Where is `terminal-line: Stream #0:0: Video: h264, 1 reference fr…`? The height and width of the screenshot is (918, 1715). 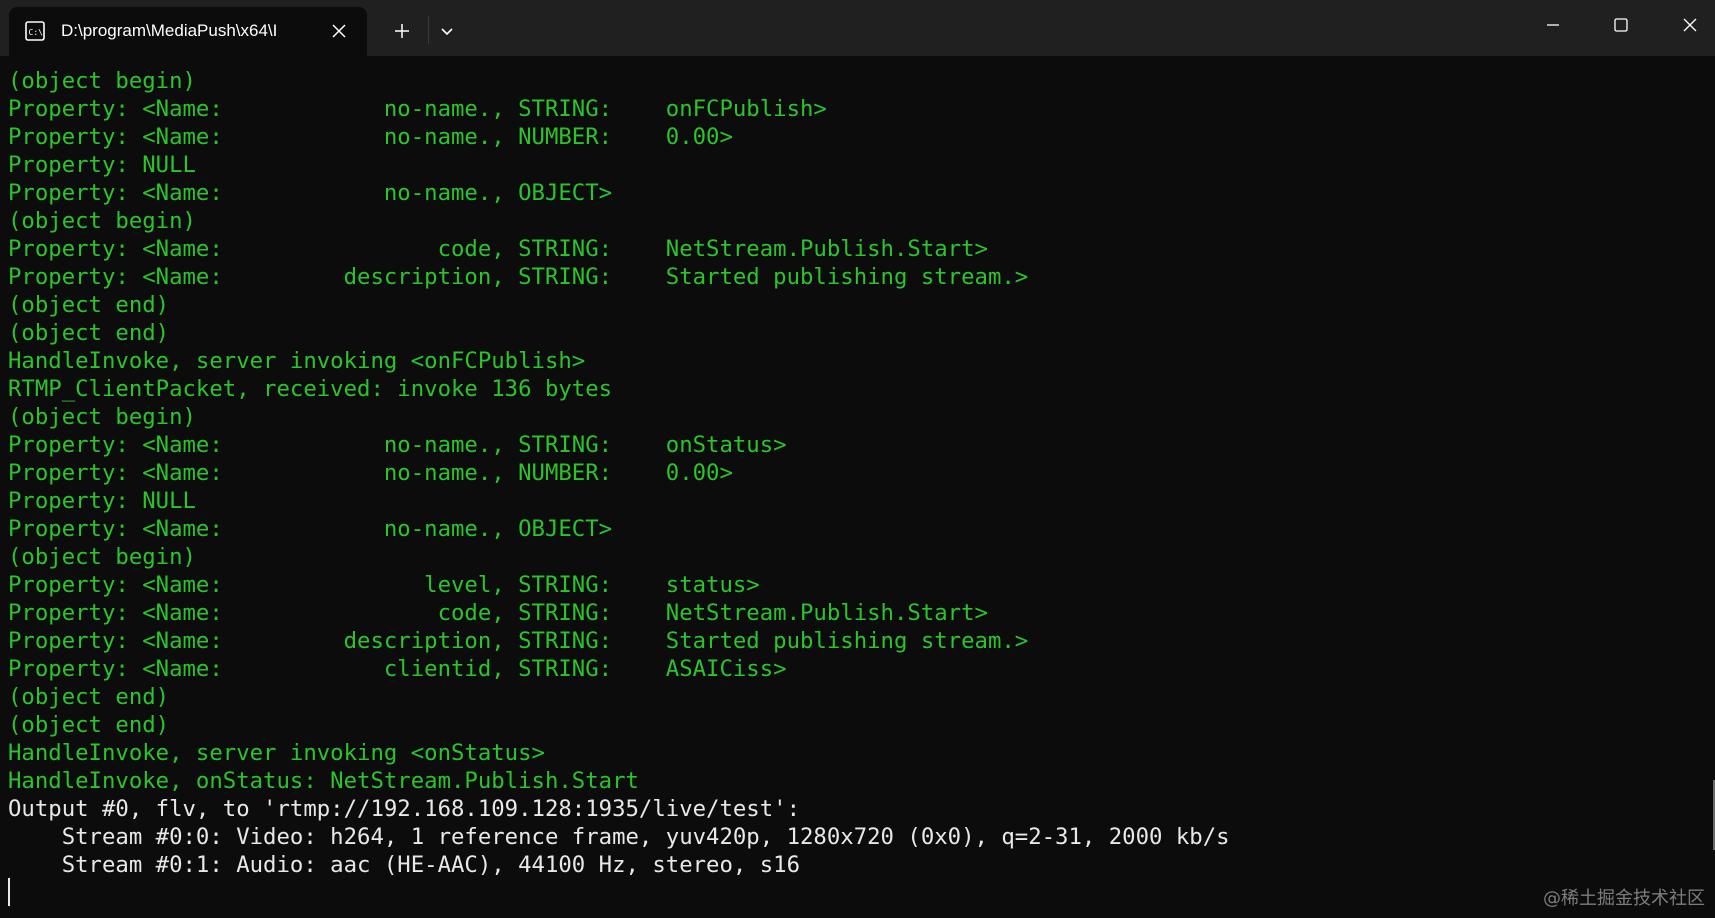
terminal-line: Stream #0:0: Video: h264, 1 reference fr… is located at coordinates (619, 837).